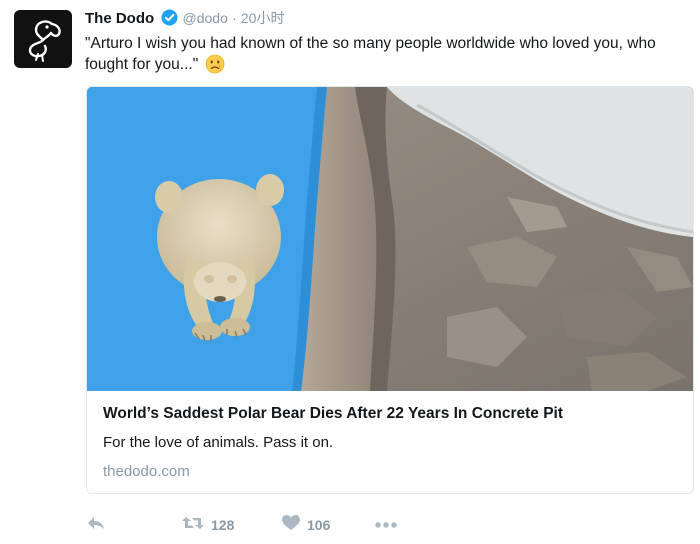 This screenshot has height=544, width=700. What do you see at coordinates (208, 525) in the screenshot?
I see `retweet-button: 128` at bounding box center [208, 525].